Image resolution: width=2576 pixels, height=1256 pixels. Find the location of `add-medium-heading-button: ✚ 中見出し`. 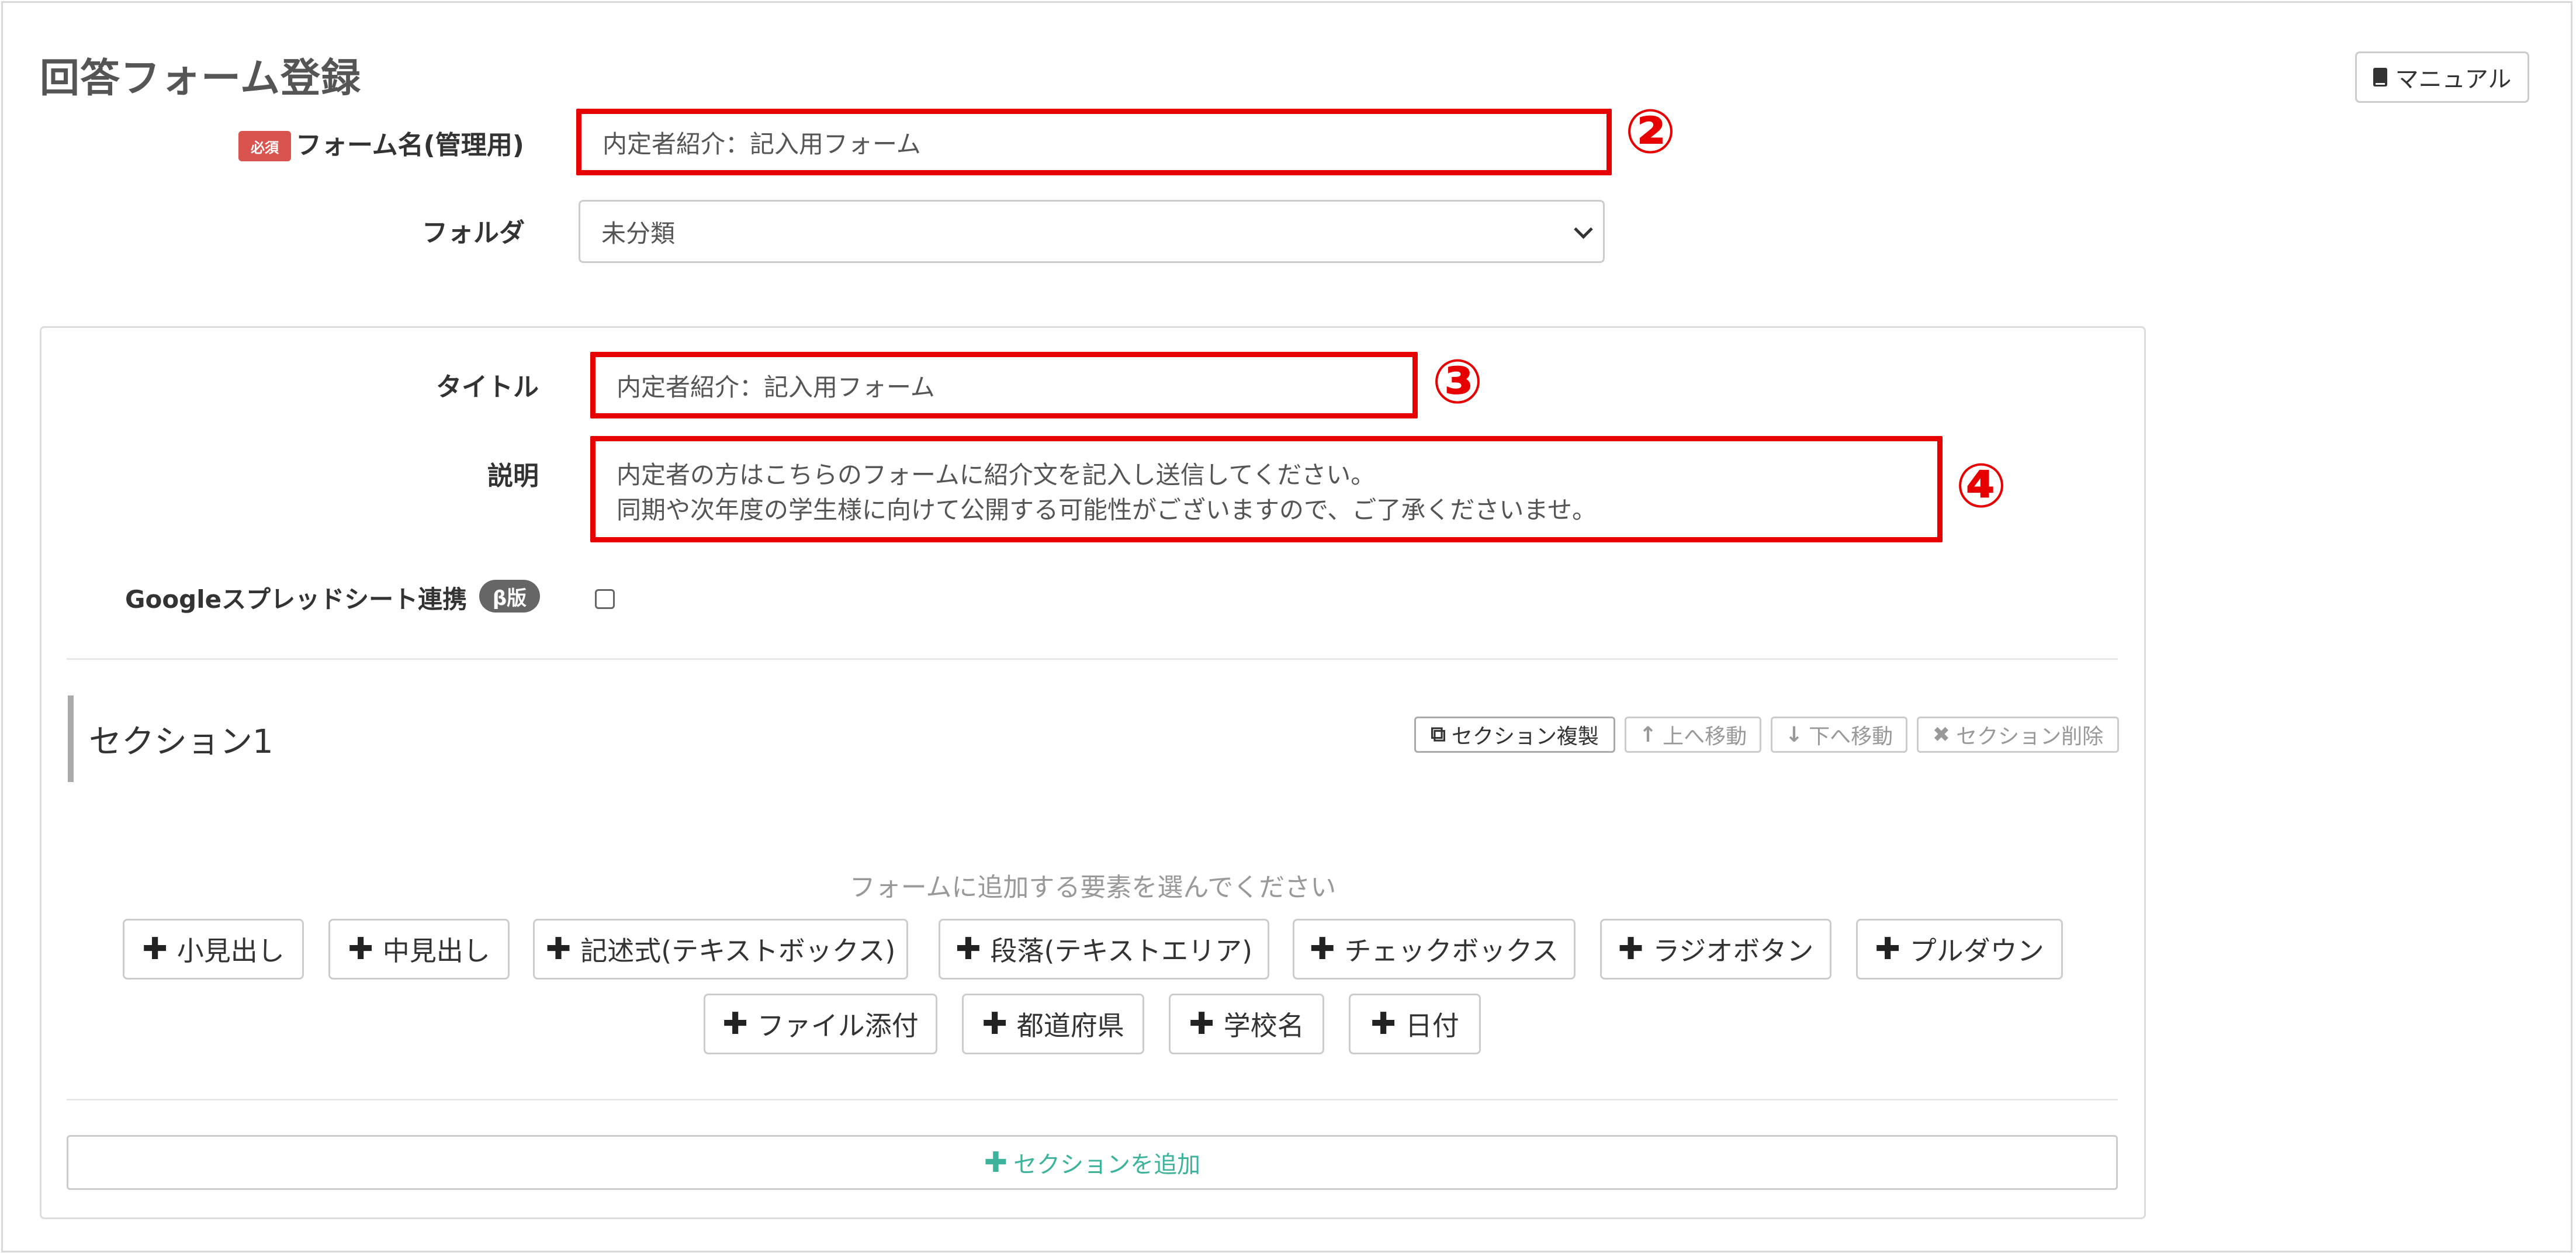

add-medium-heading-button: ✚ 中見出し is located at coordinates (419, 949).